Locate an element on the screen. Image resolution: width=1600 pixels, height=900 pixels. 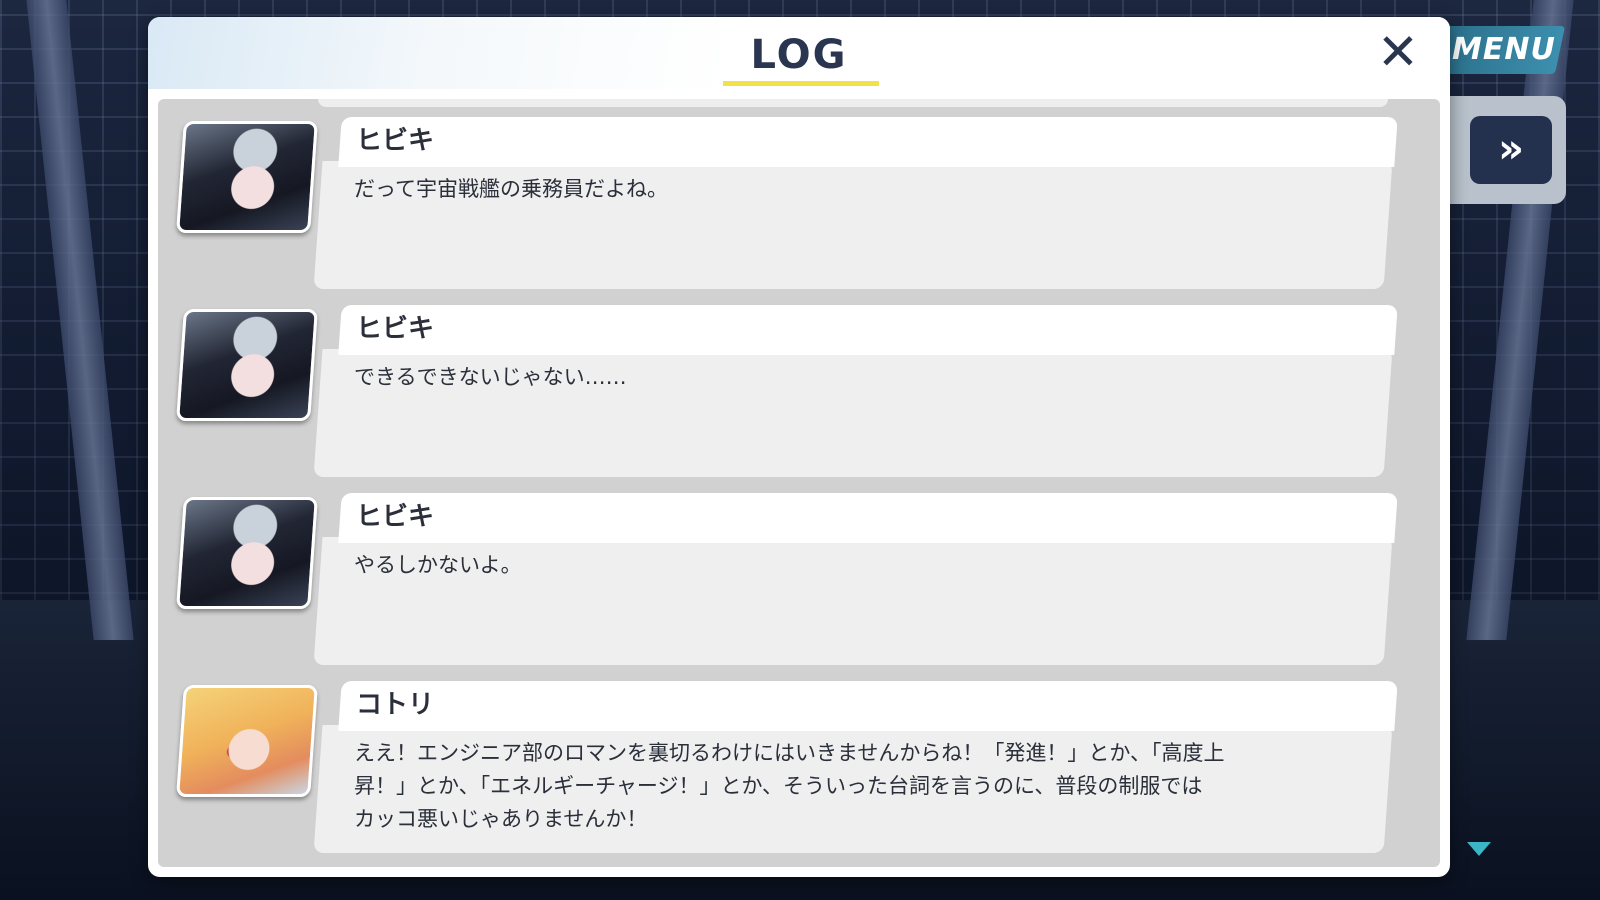
close-icon: ✕ is located at coordinates (1398, 52).